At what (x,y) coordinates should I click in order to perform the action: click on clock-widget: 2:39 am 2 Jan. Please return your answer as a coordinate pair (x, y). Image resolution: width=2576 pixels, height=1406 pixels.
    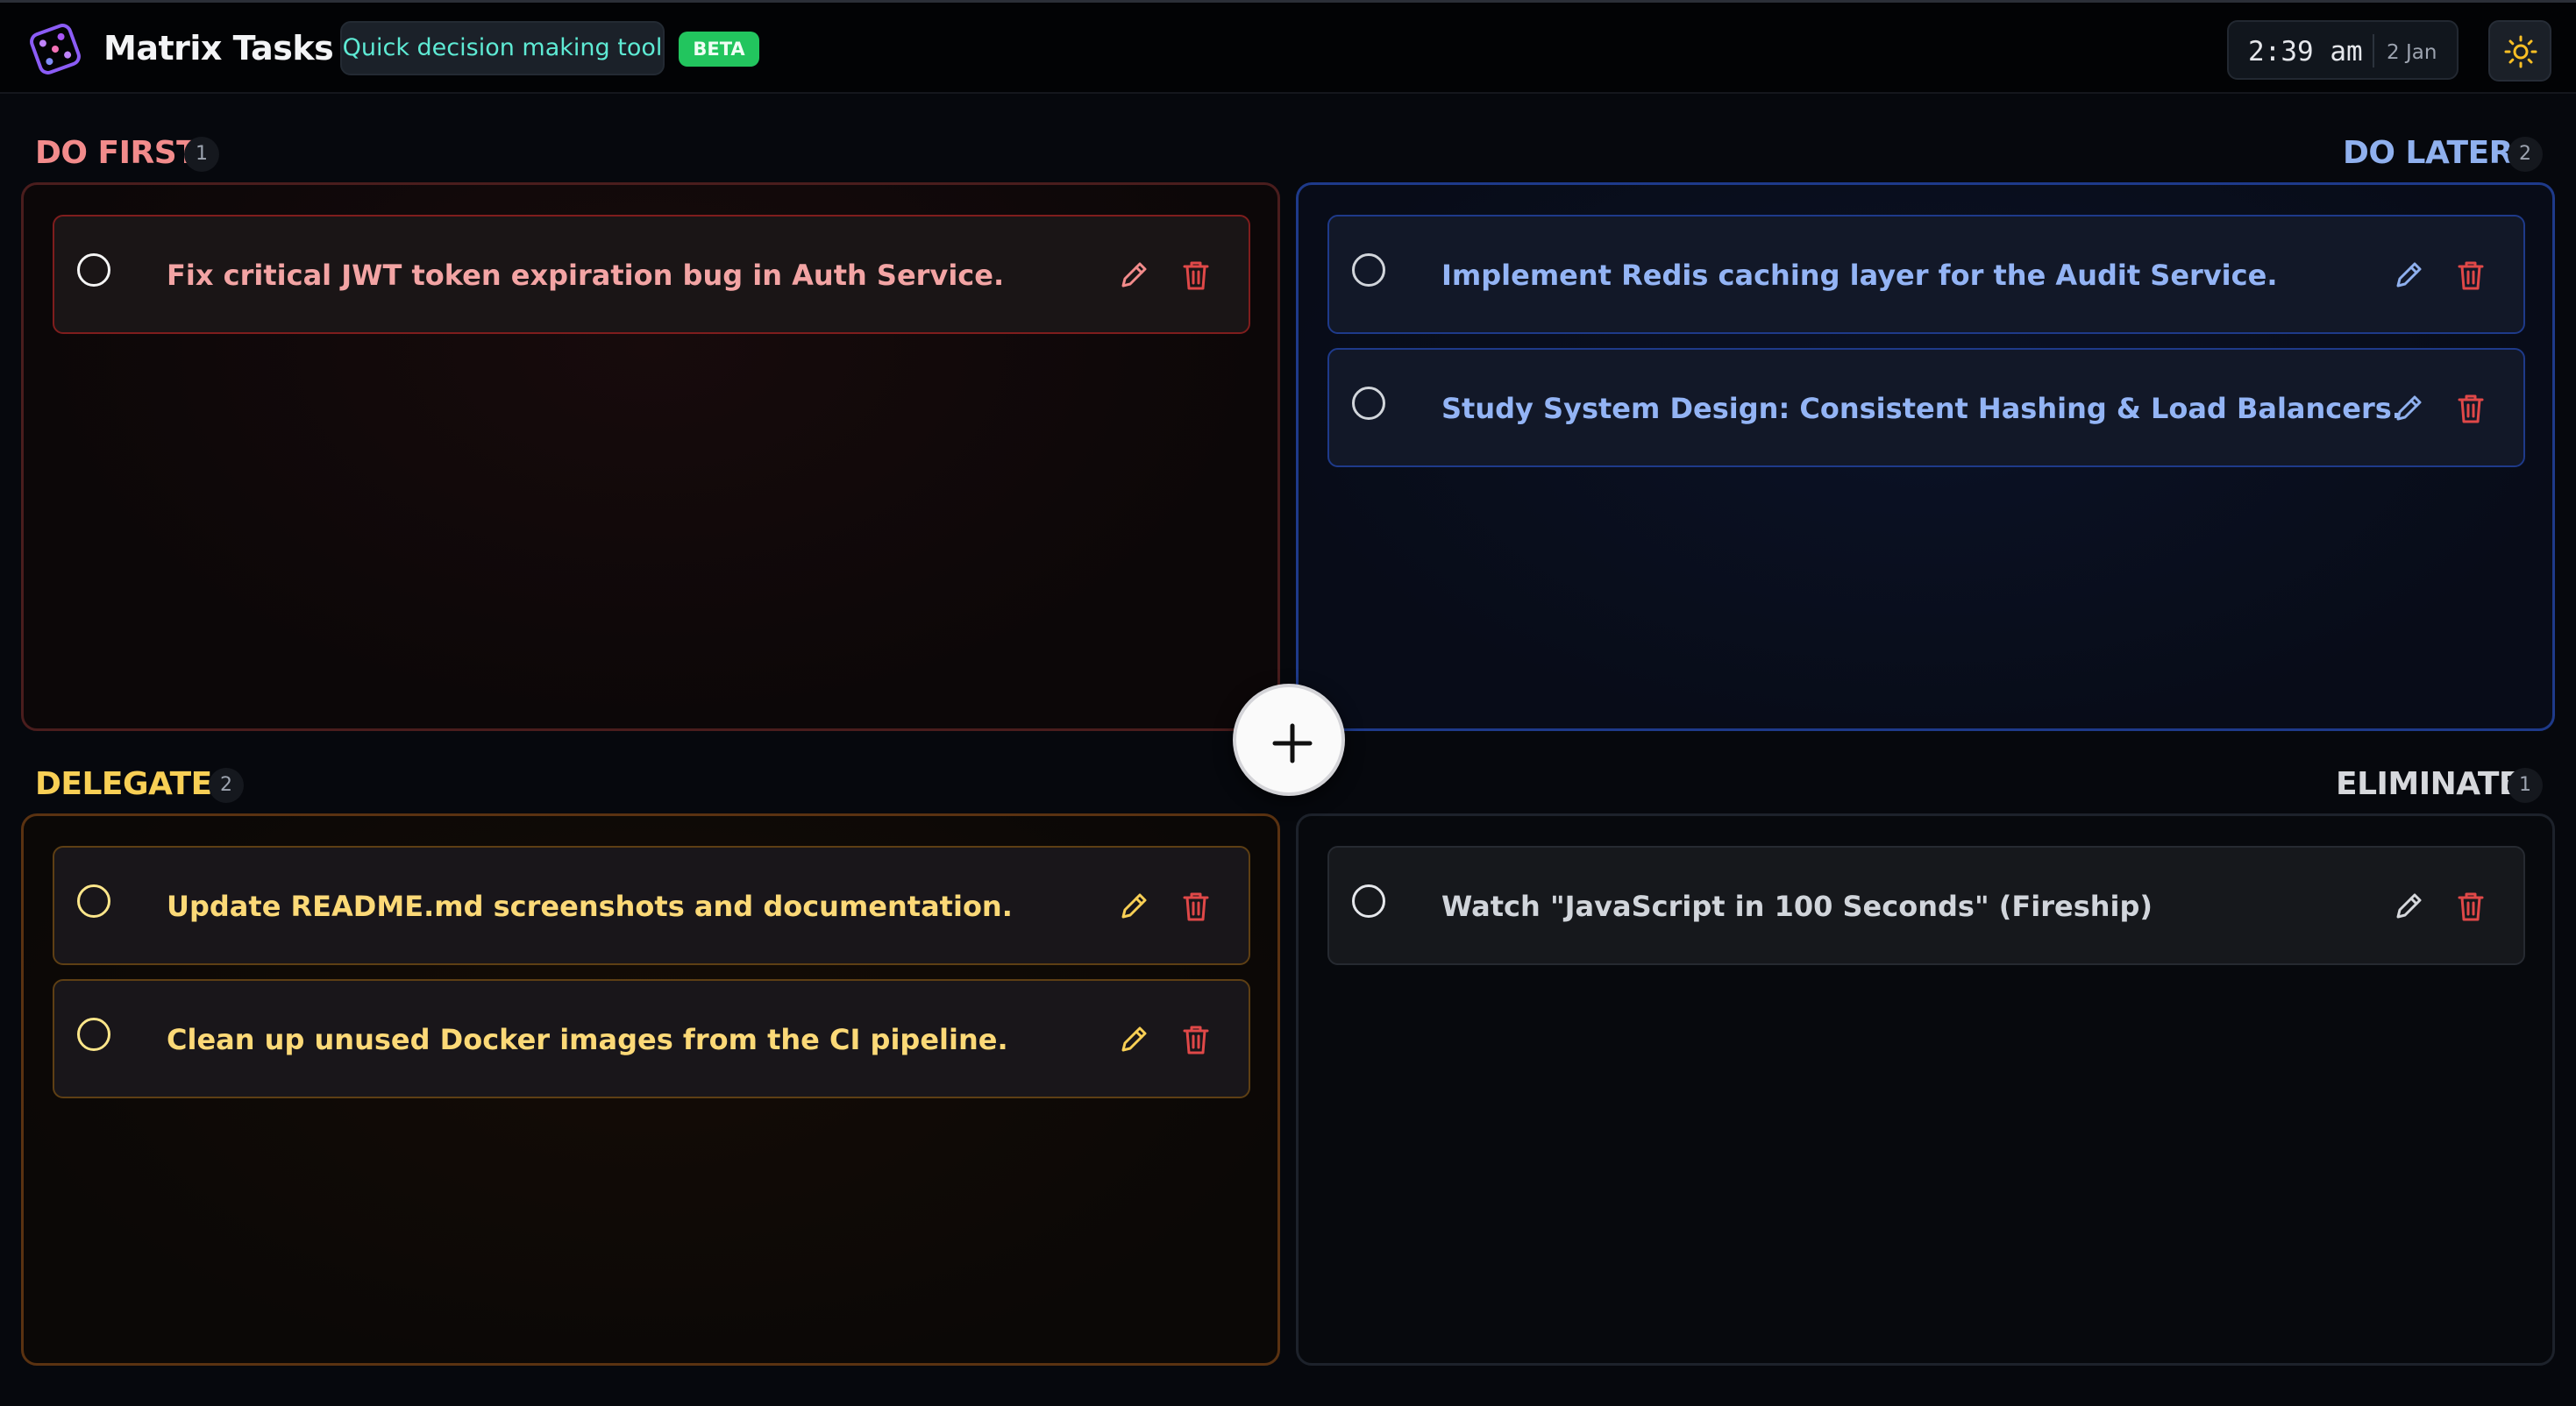
    Looking at the image, I should click on (2343, 50).